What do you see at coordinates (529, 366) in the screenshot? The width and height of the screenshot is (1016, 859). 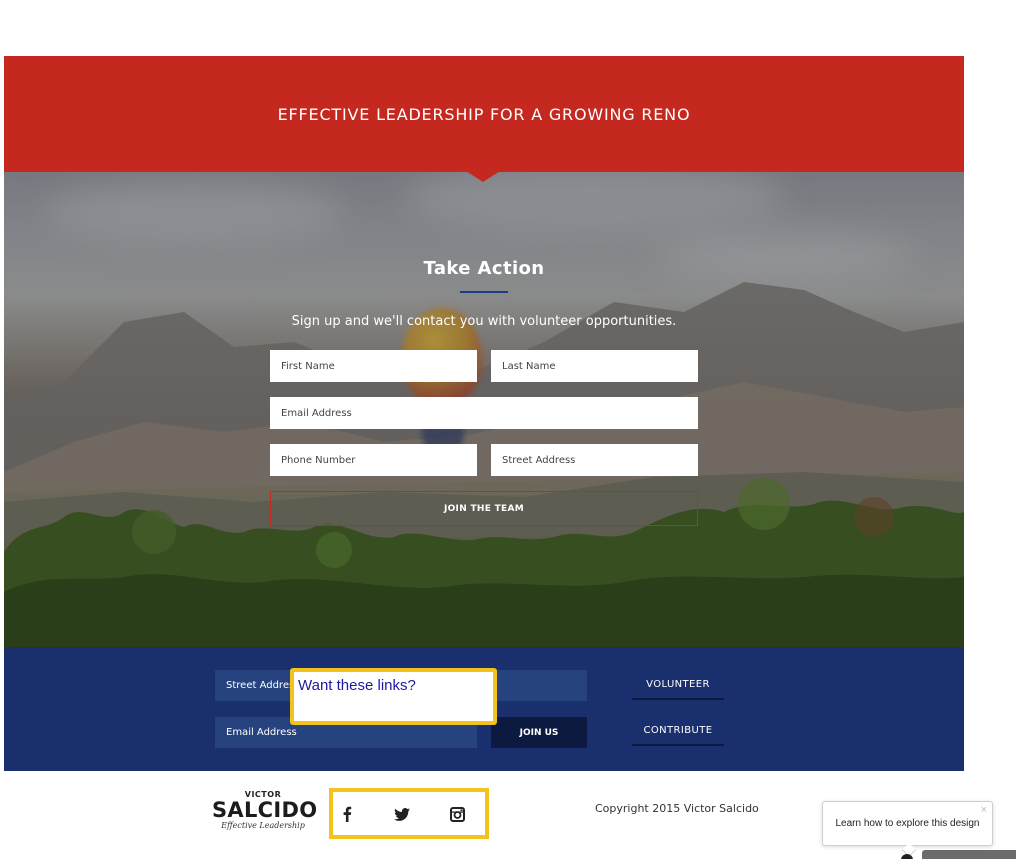 I see `last-name-placeholder: Last Name` at bounding box center [529, 366].